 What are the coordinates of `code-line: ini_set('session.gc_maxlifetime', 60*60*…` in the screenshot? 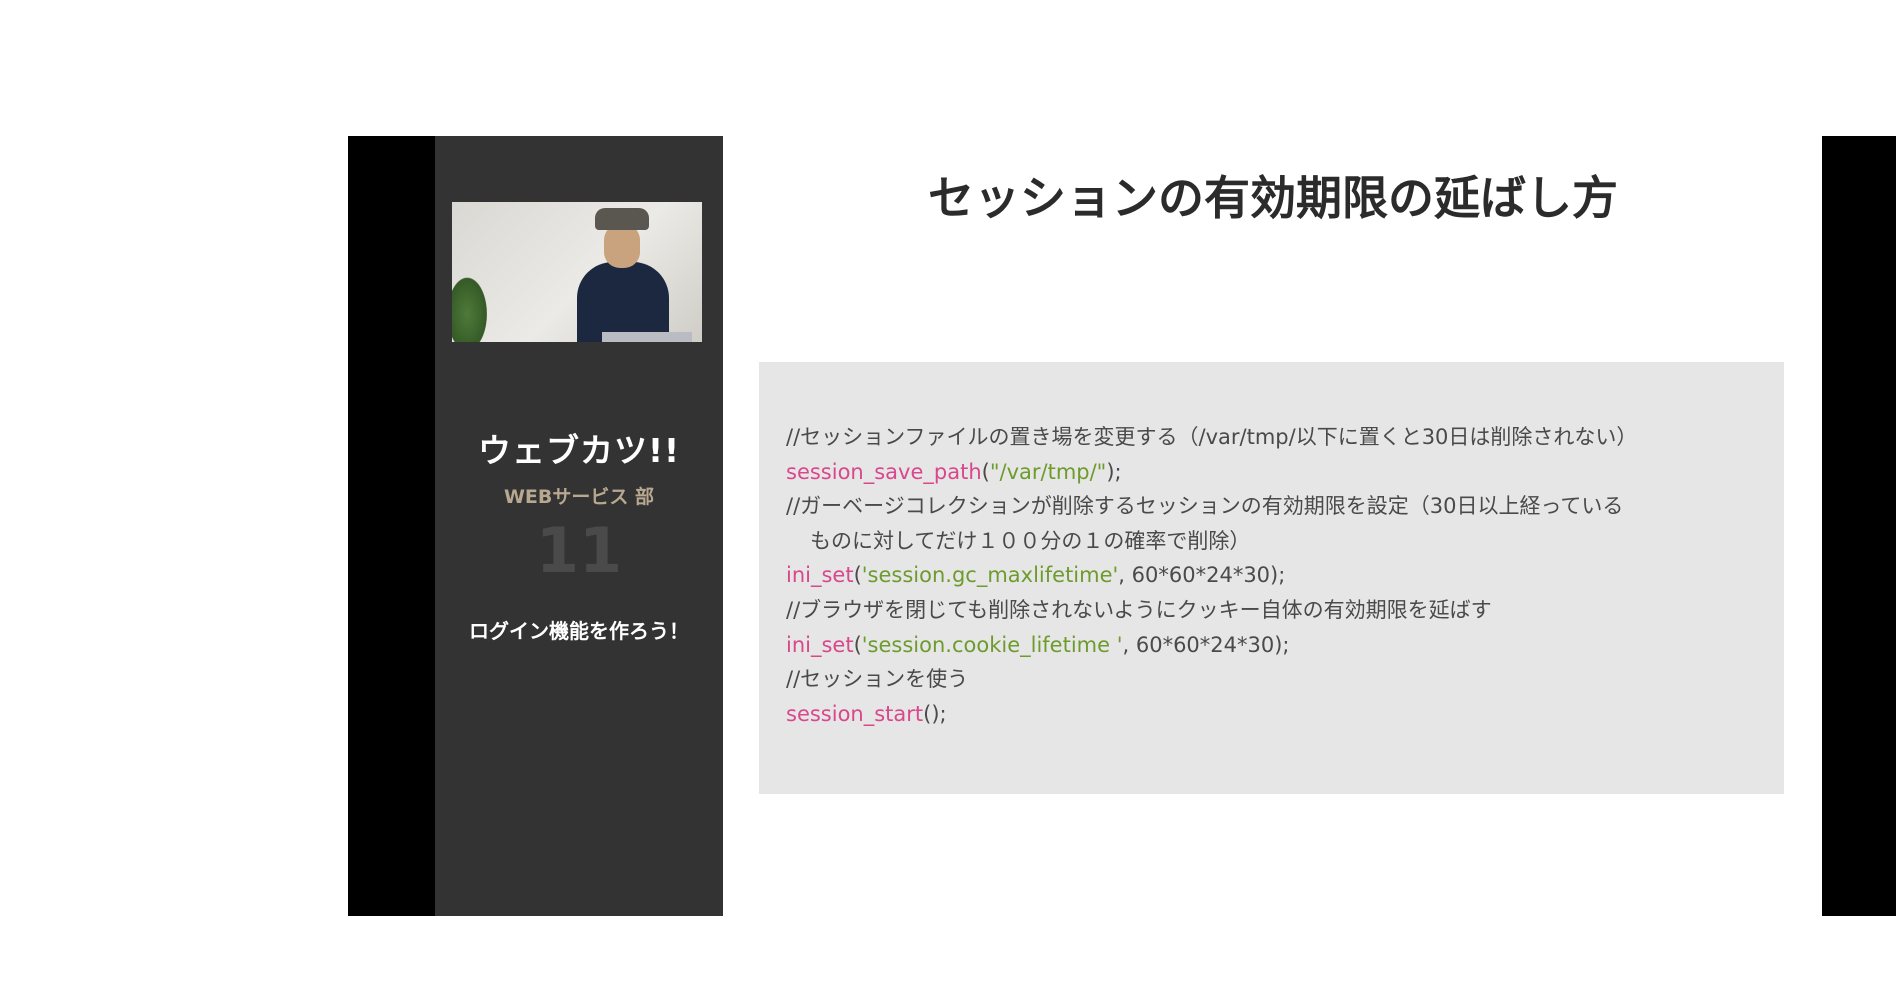 It's located at (1281, 575).